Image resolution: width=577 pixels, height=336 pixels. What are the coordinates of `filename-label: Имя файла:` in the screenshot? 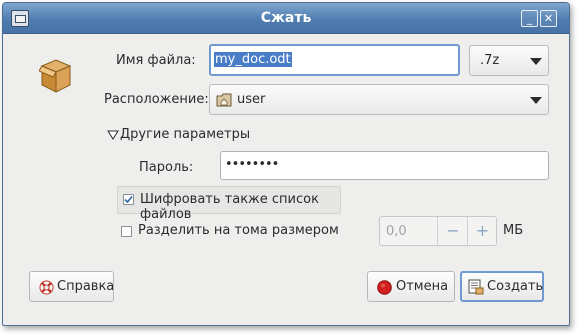 It's located at (156, 60).